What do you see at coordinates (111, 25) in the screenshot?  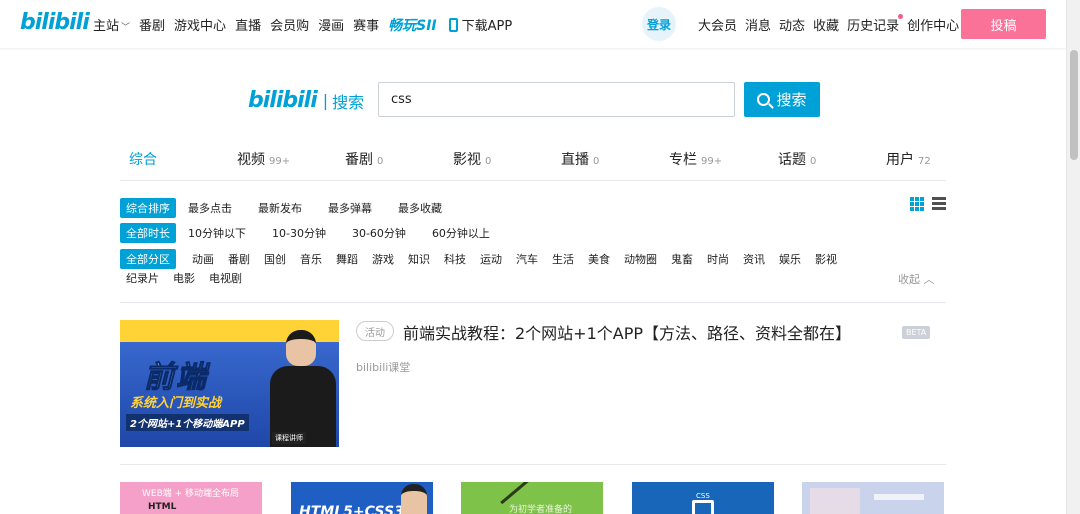 I see `nav-main-site: 主站 ﹀` at bounding box center [111, 25].